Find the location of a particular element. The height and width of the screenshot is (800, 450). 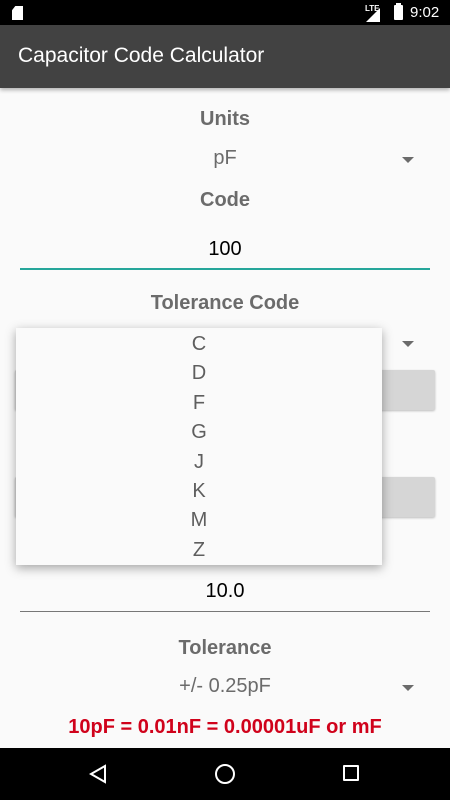

tolerance-label: Tolerance is located at coordinates (225, 648).